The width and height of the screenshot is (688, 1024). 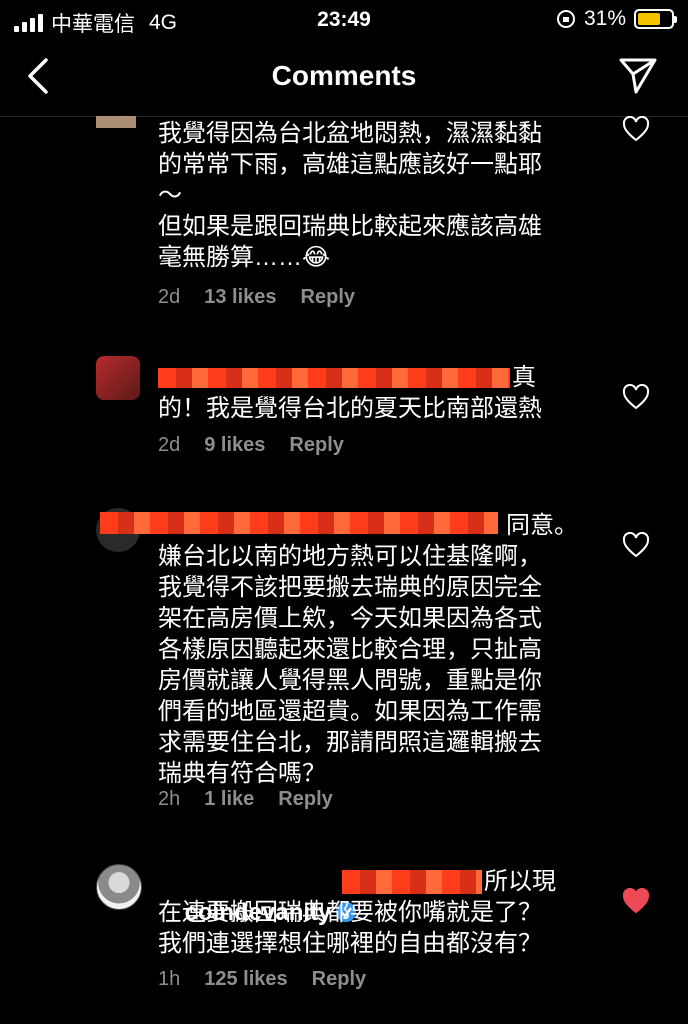 I want to click on avatar, so click(x=119, y=887).